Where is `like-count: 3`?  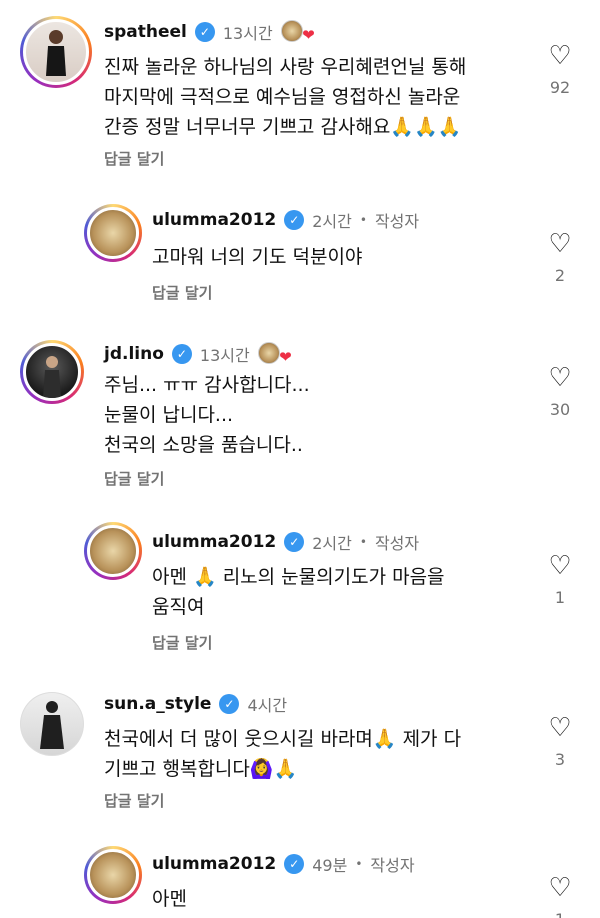 like-count: 3 is located at coordinates (560, 759).